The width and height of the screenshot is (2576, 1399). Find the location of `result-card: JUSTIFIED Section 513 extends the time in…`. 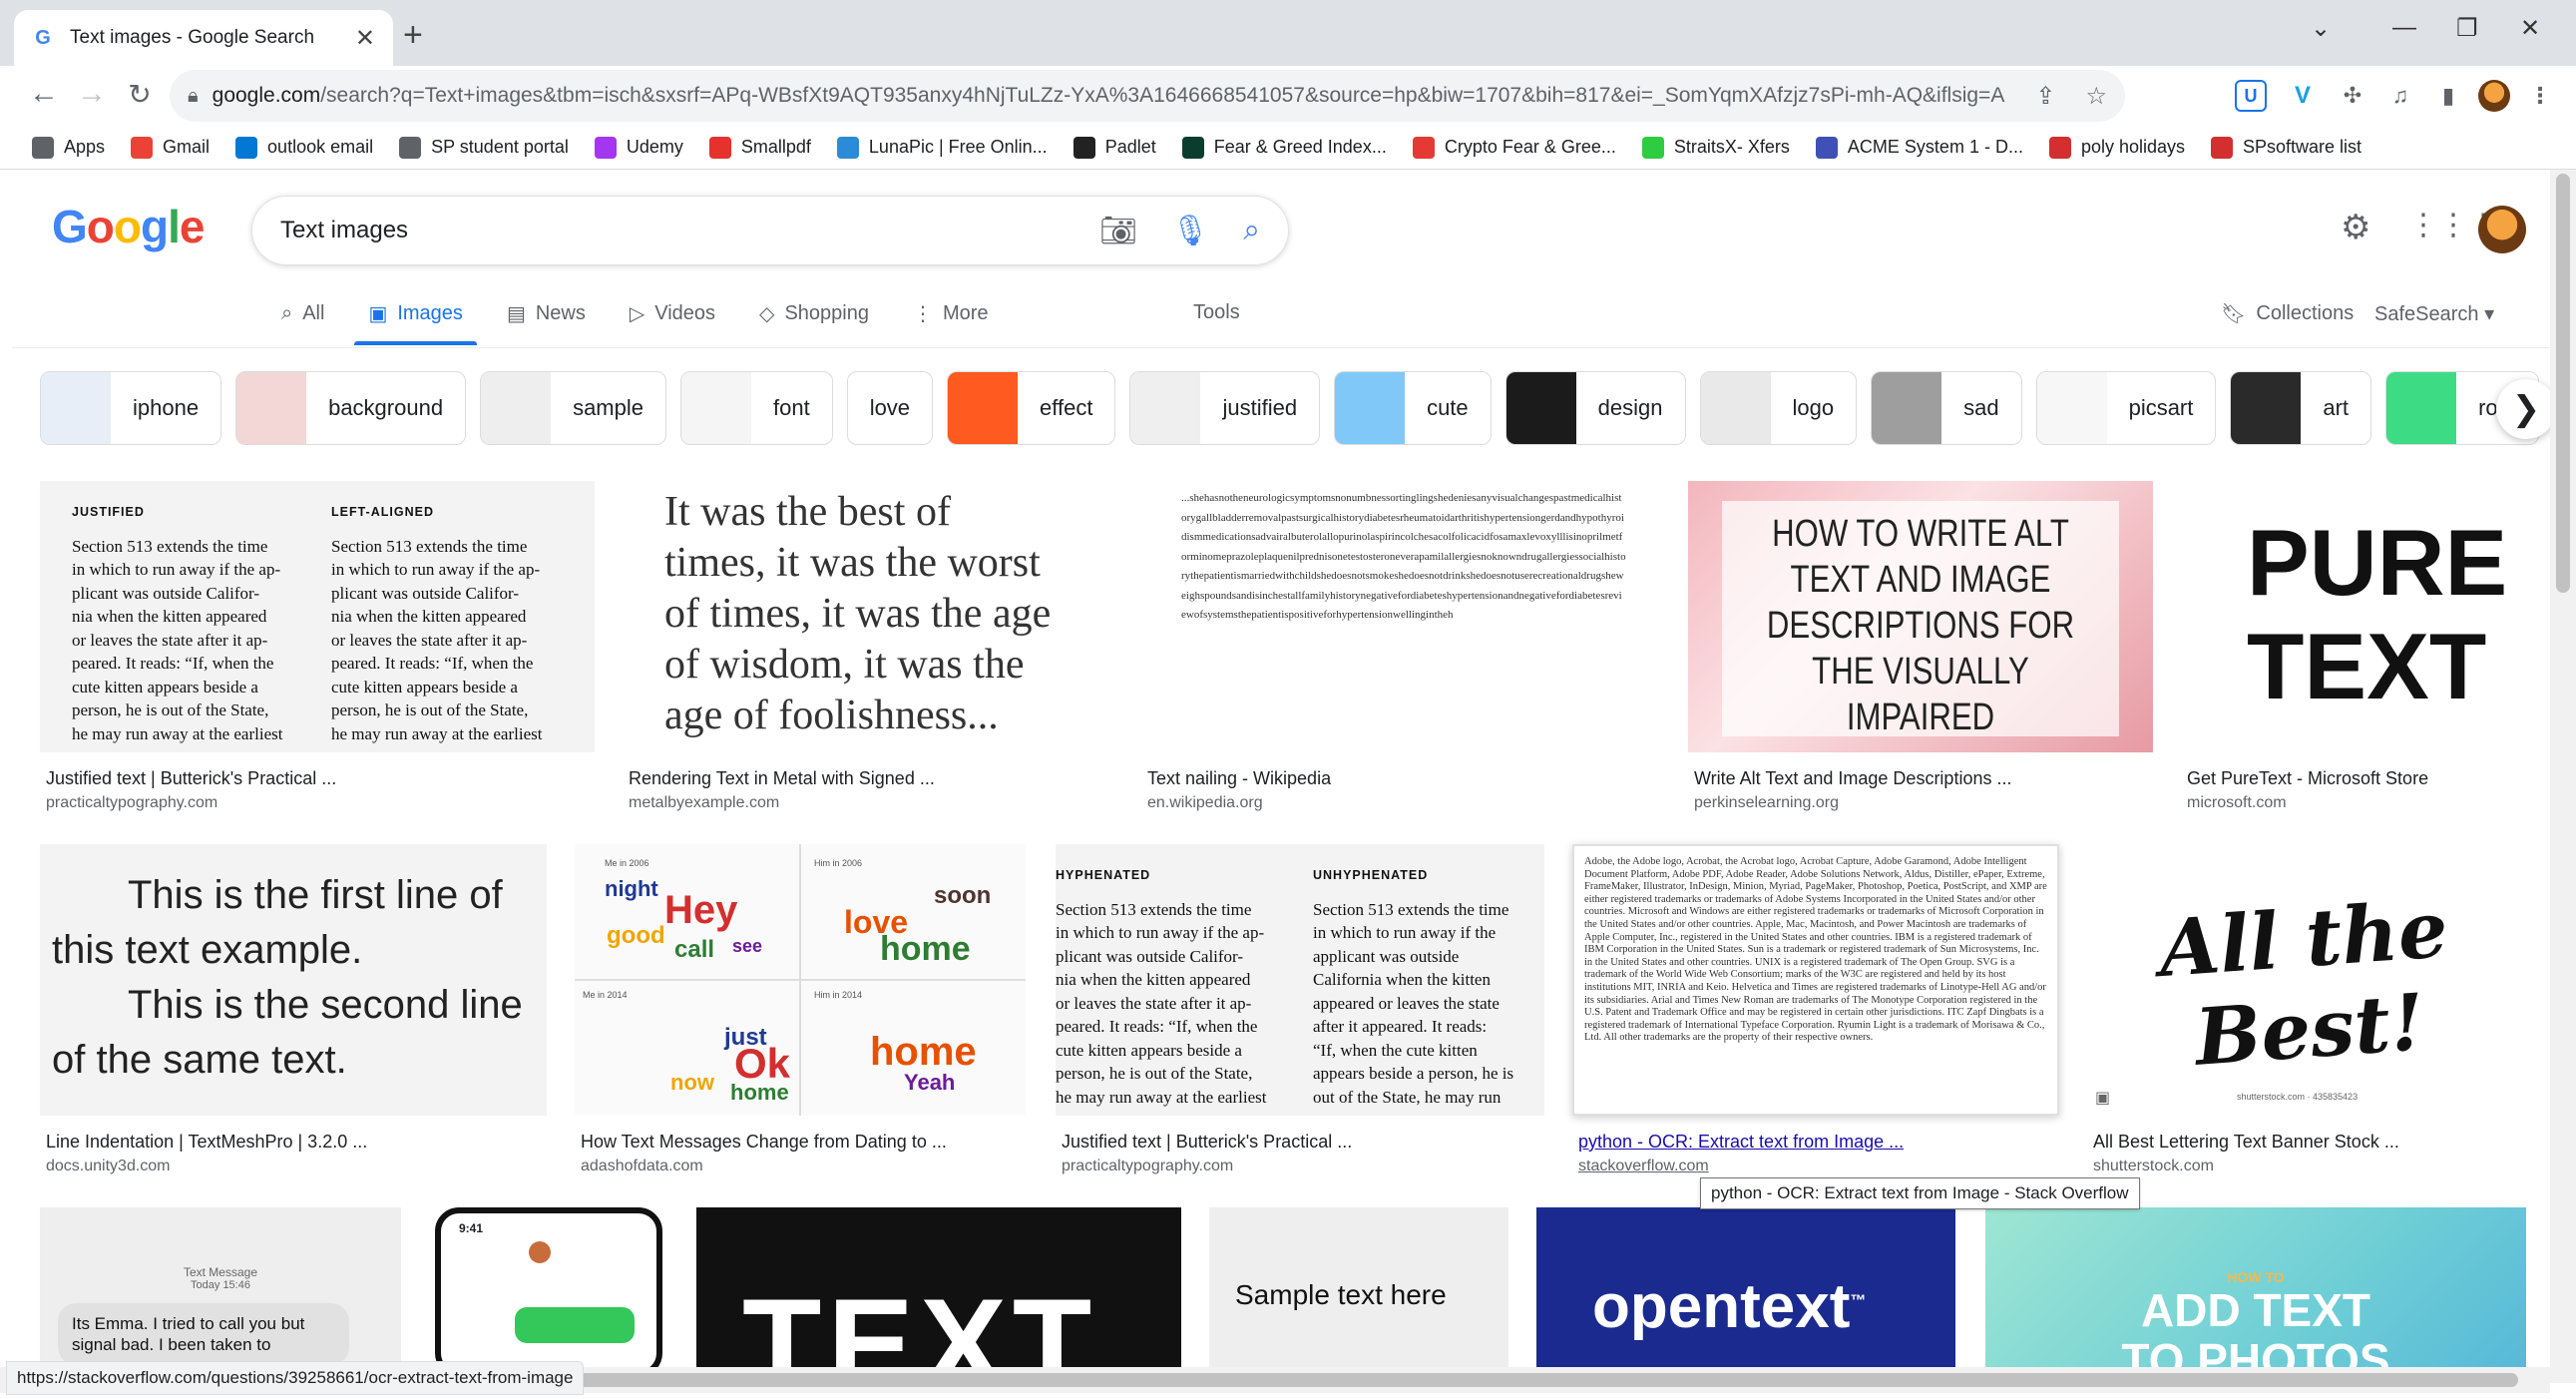

result-card: JUSTIFIED Section 513 extends the time in… is located at coordinates (317, 650).